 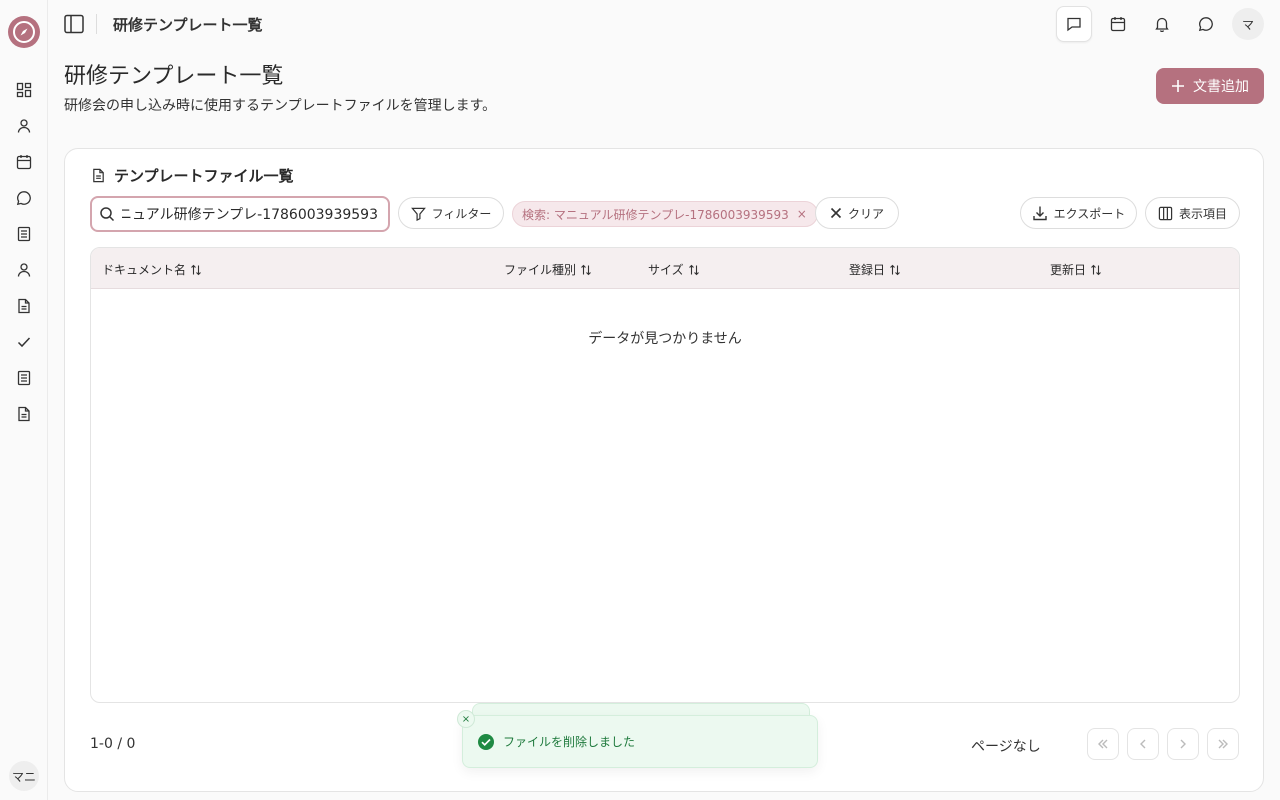 I want to click on page-title: 研修テンプレート一覧, so click(x=174, y=76).